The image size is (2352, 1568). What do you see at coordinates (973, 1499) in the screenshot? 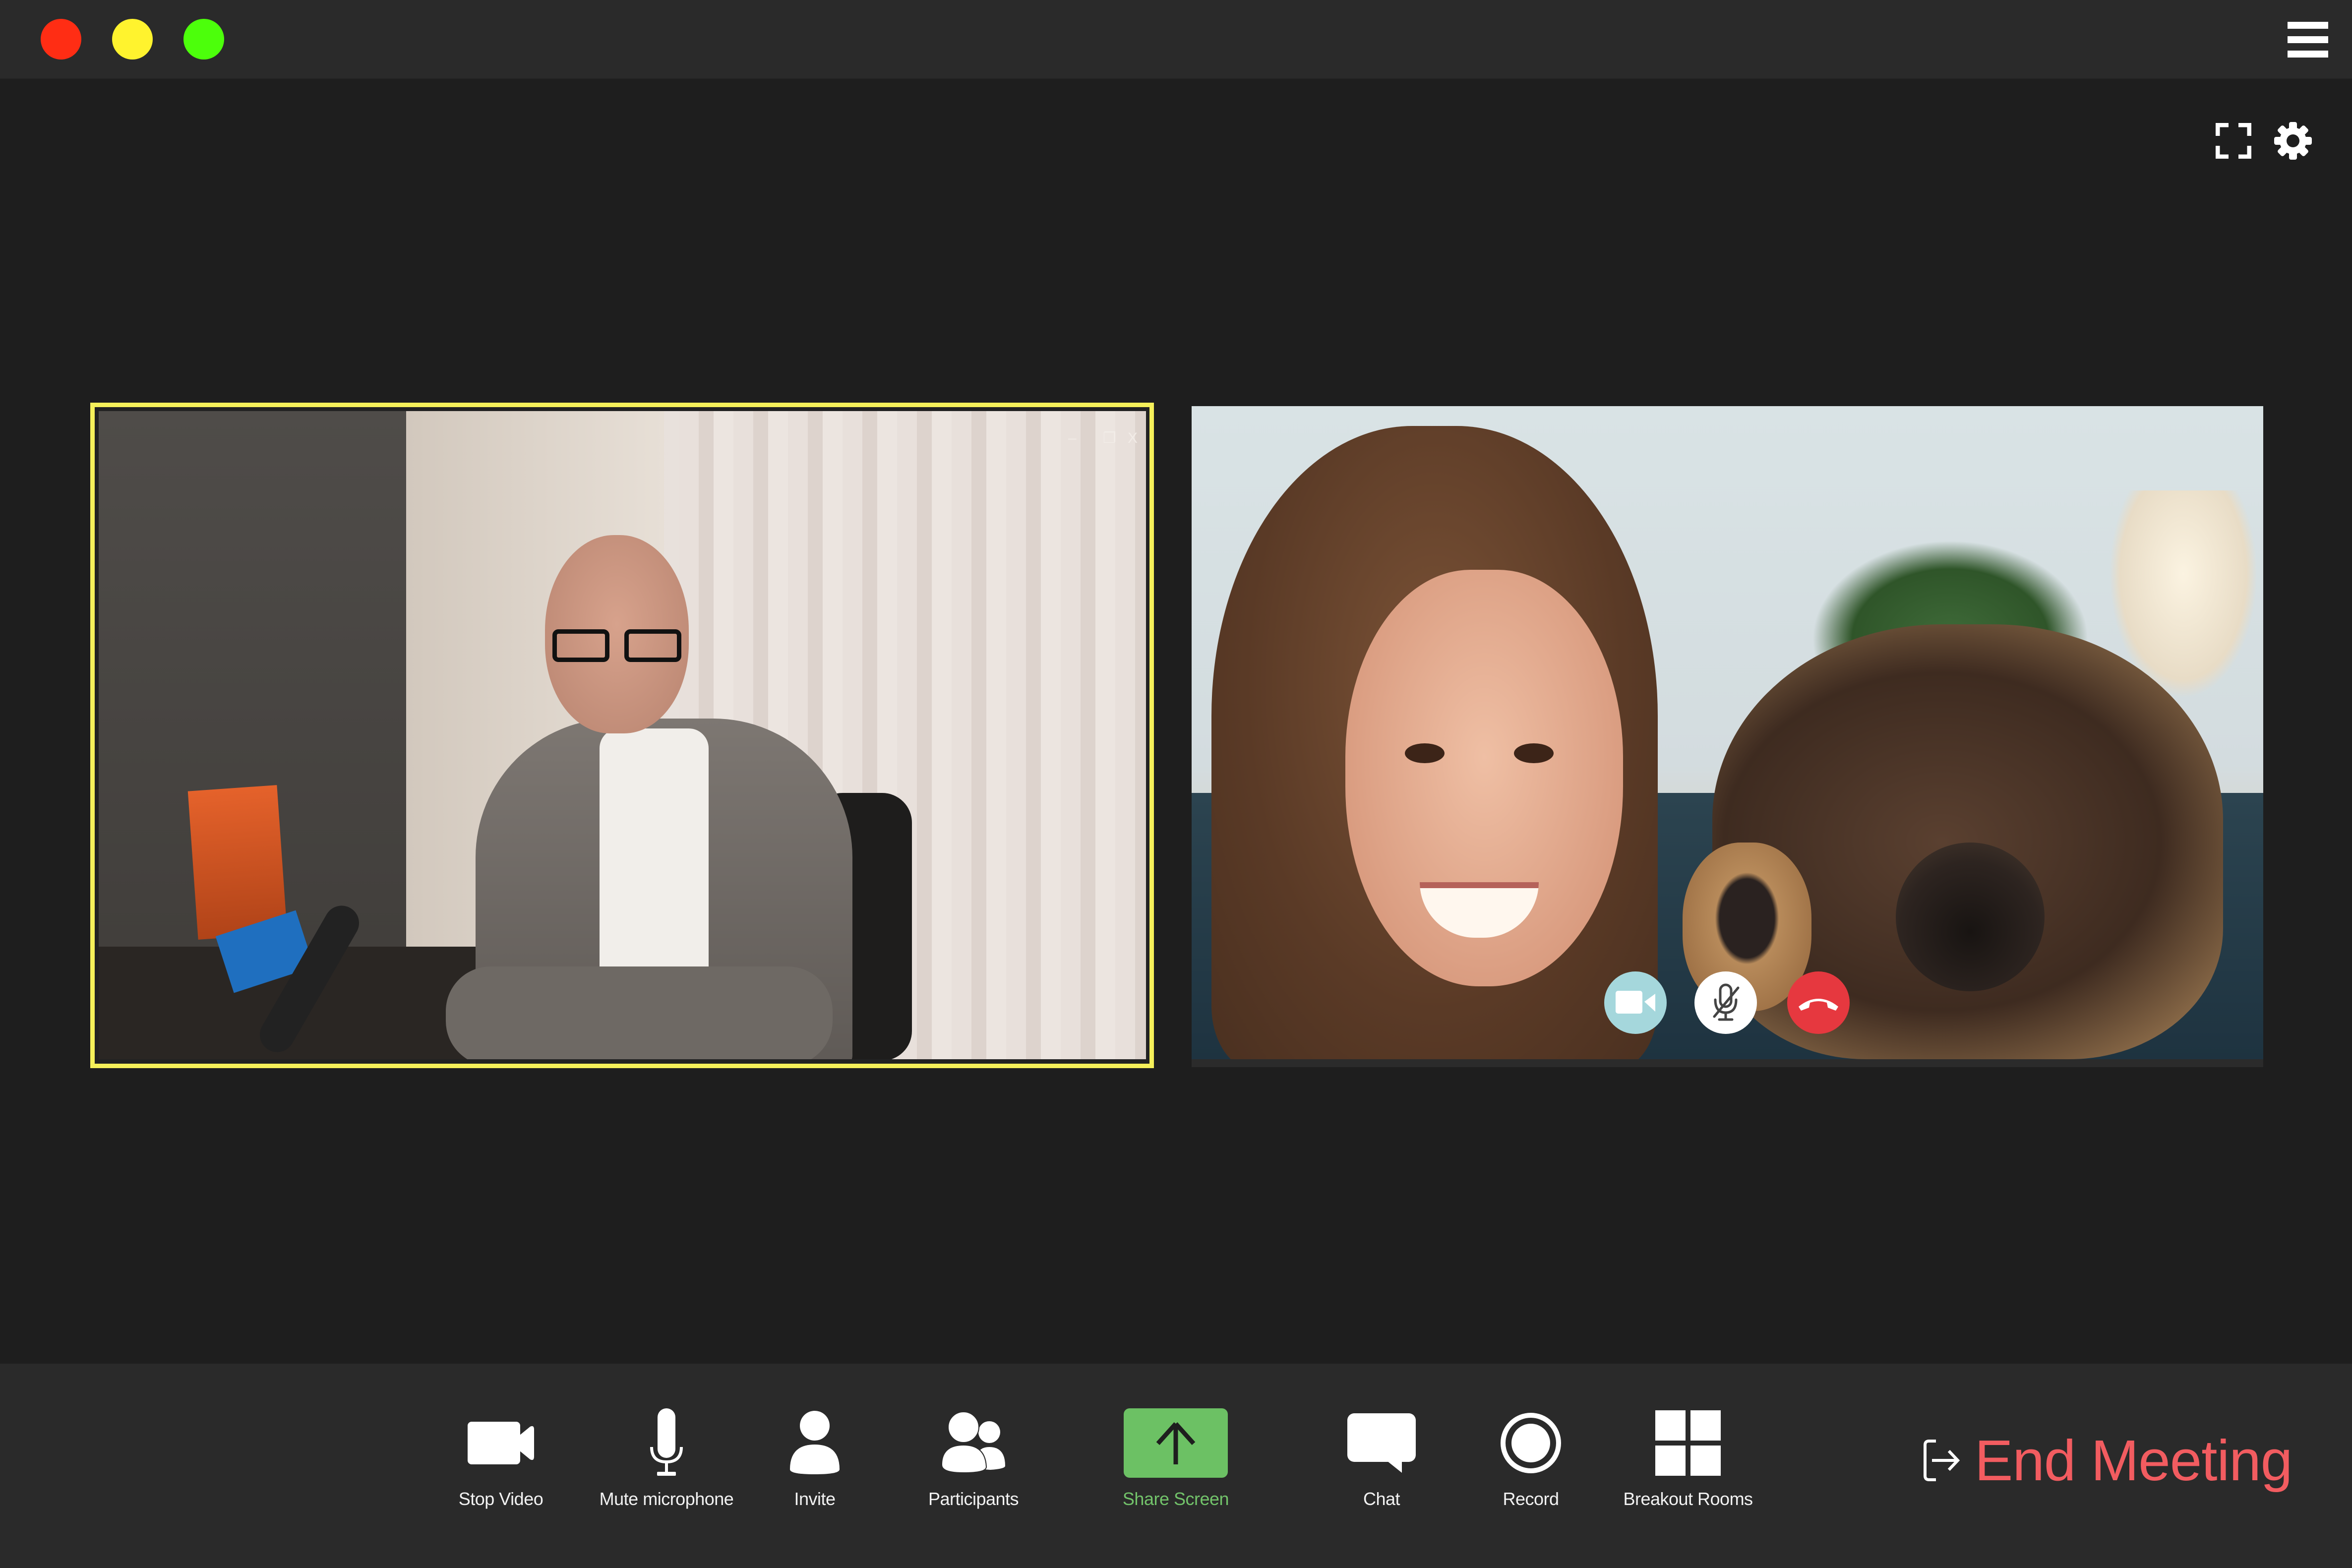
I see `participants-label: Participants` at bounding box center [973, 1499].